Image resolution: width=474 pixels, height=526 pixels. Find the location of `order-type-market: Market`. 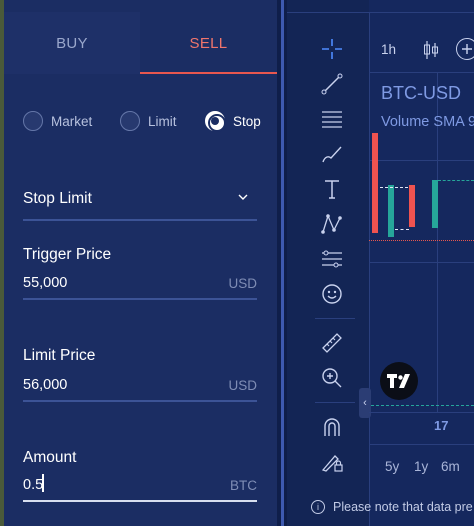

order-type-market: Market is located at coordinates (57, 121).